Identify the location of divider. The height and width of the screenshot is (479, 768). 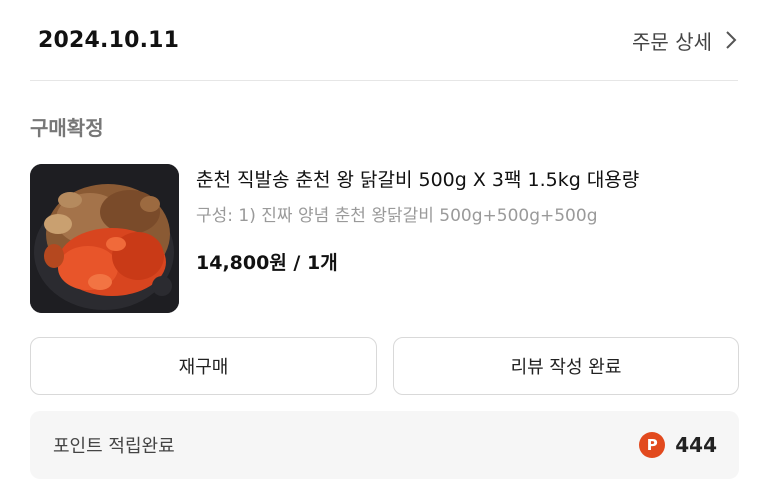
(384, 80).